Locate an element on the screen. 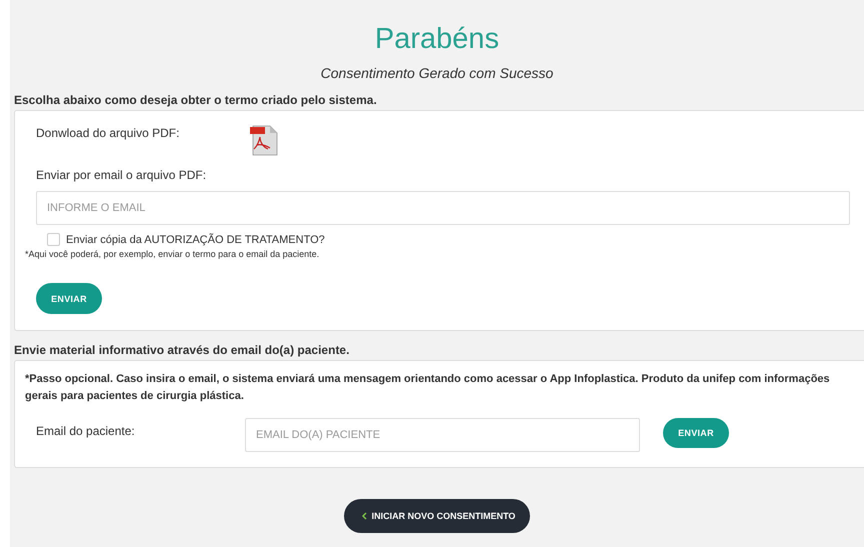 This screenshot has height=547, width=864. chevron-left-icon is located at coordinates (364, 516).